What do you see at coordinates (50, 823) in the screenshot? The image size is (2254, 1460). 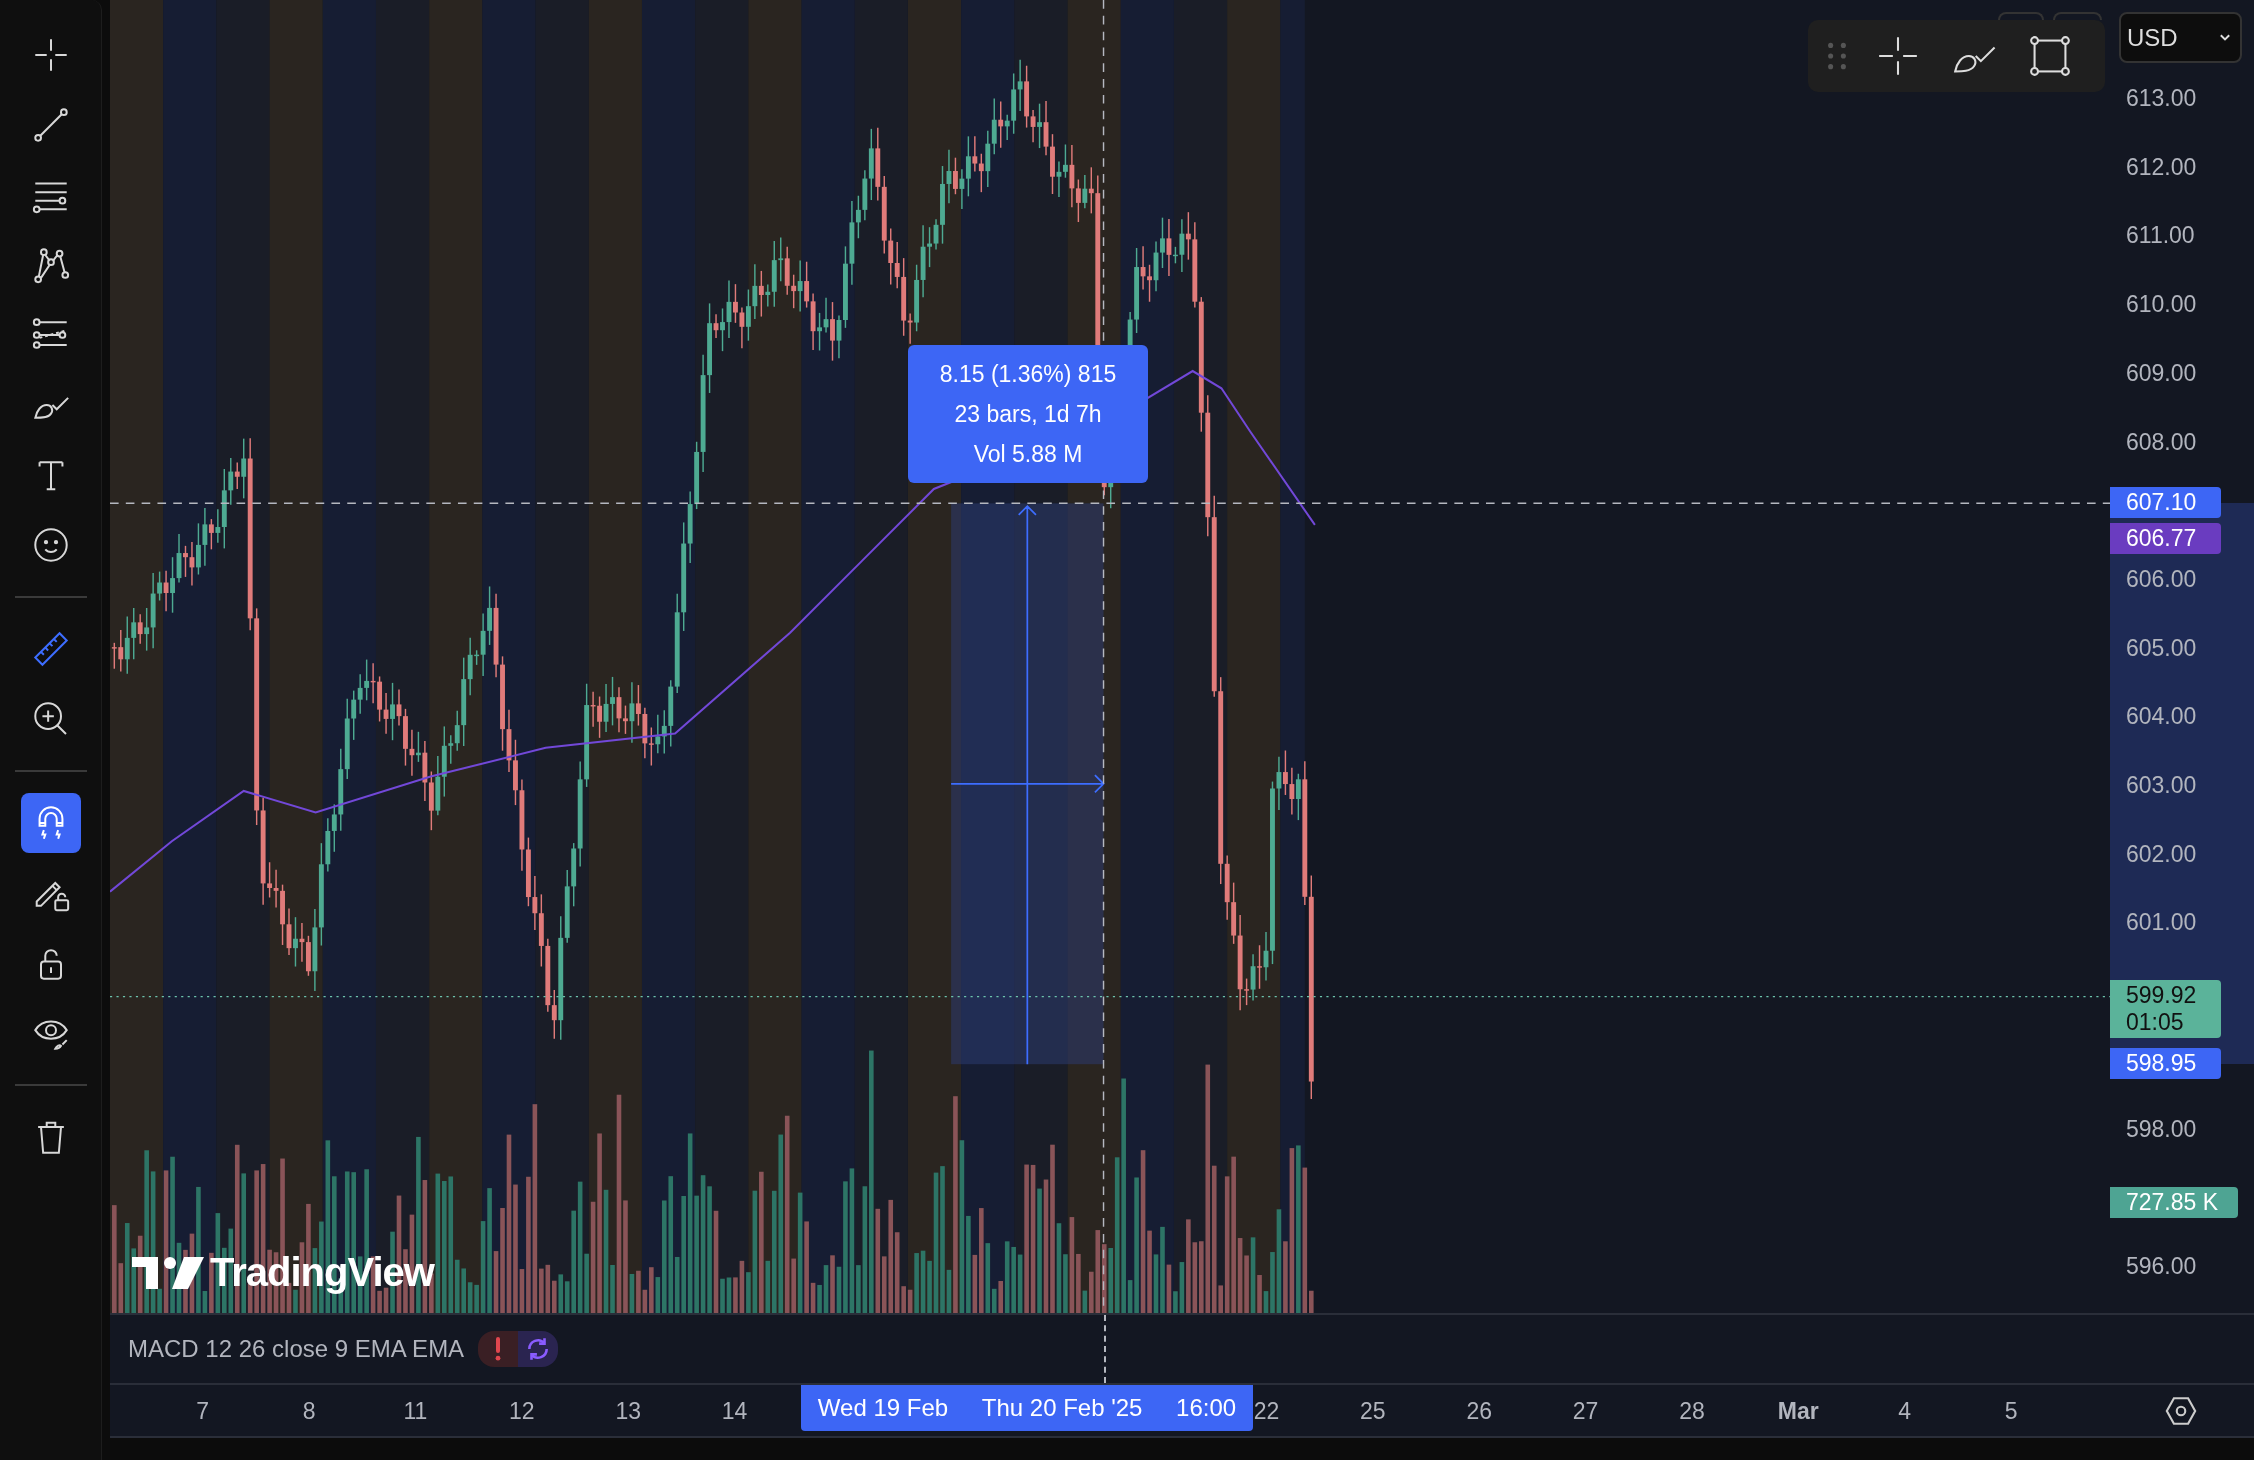 I see `magnet-tool-button` at bounding box center [50, 823].